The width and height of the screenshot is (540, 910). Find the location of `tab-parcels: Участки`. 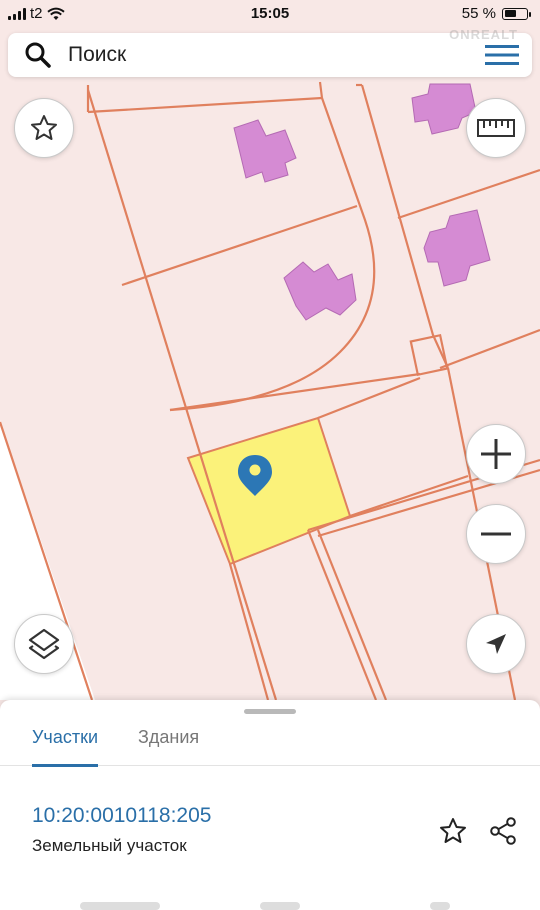

tab-parcels: Участки is located at coordinates (65, 742).